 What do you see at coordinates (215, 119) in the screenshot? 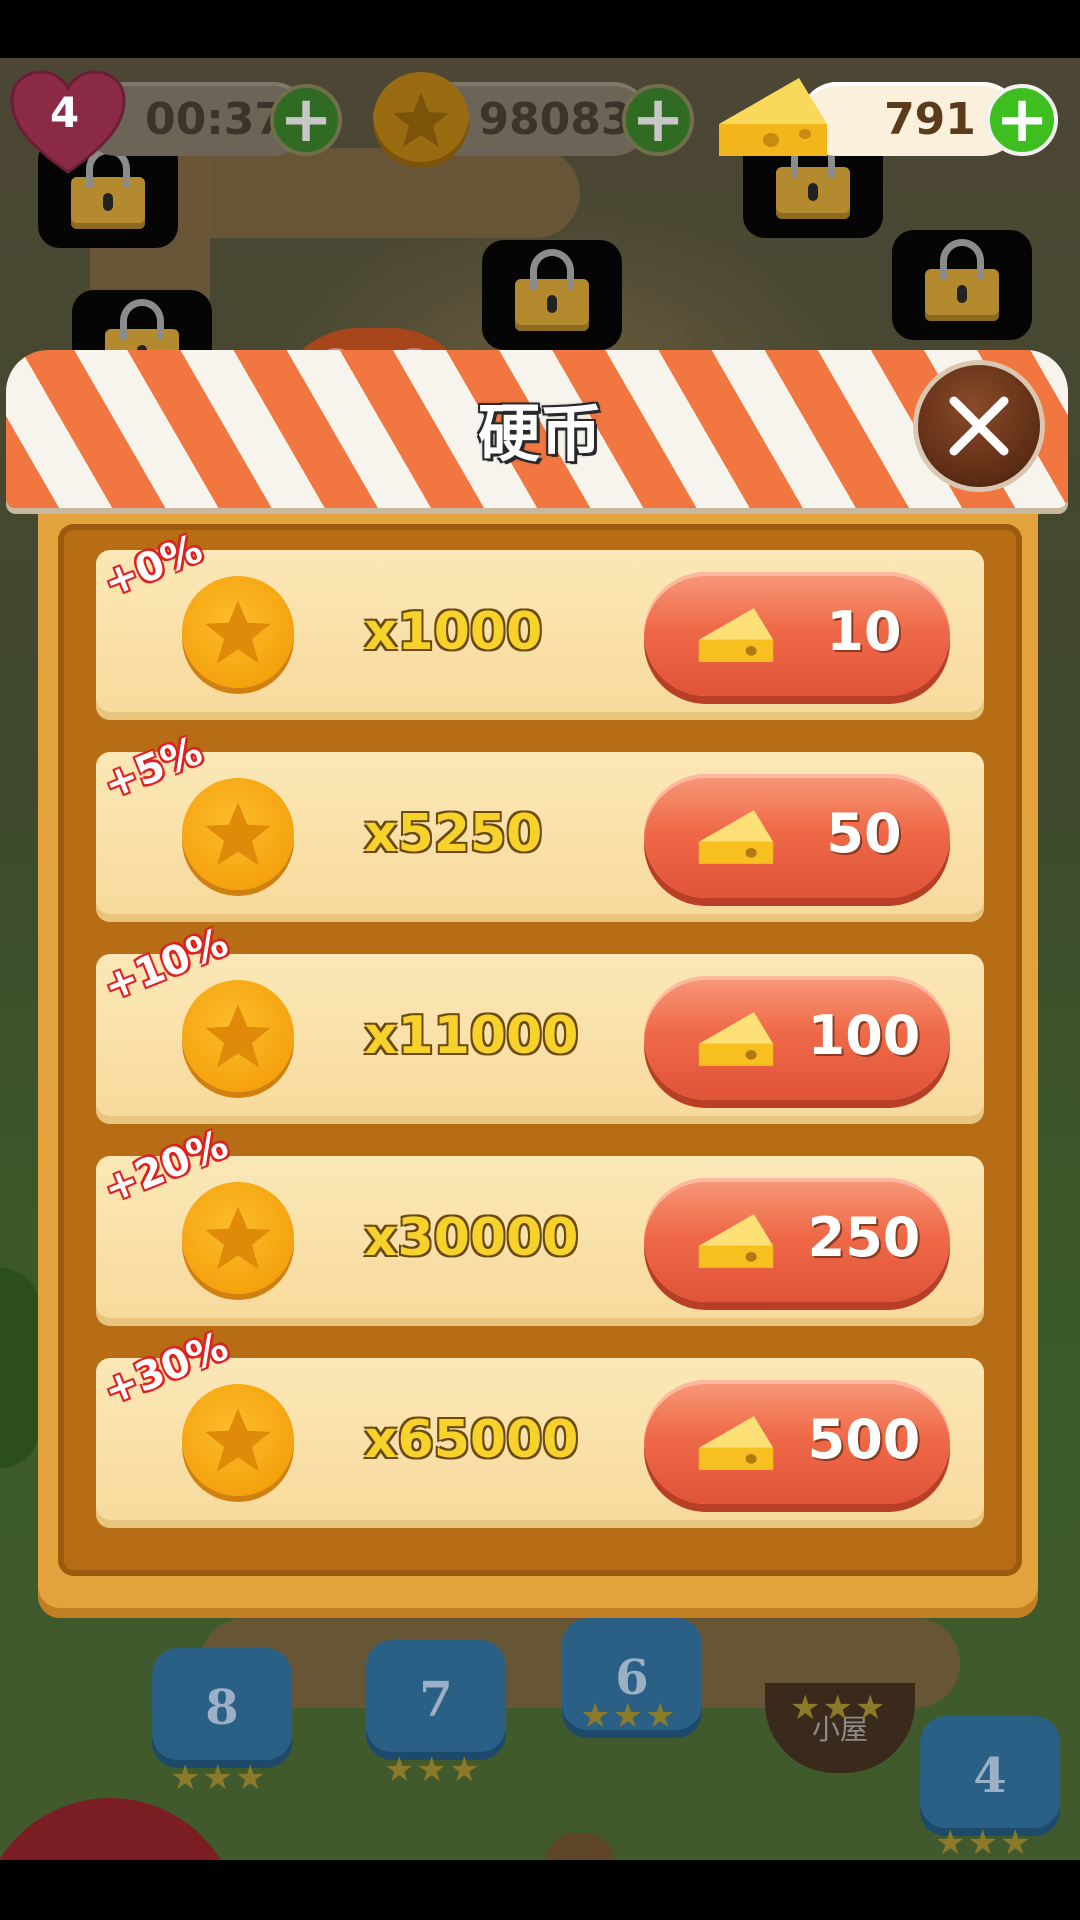
I see `lives-timer: 00:37` at bounding box center [215, 119].